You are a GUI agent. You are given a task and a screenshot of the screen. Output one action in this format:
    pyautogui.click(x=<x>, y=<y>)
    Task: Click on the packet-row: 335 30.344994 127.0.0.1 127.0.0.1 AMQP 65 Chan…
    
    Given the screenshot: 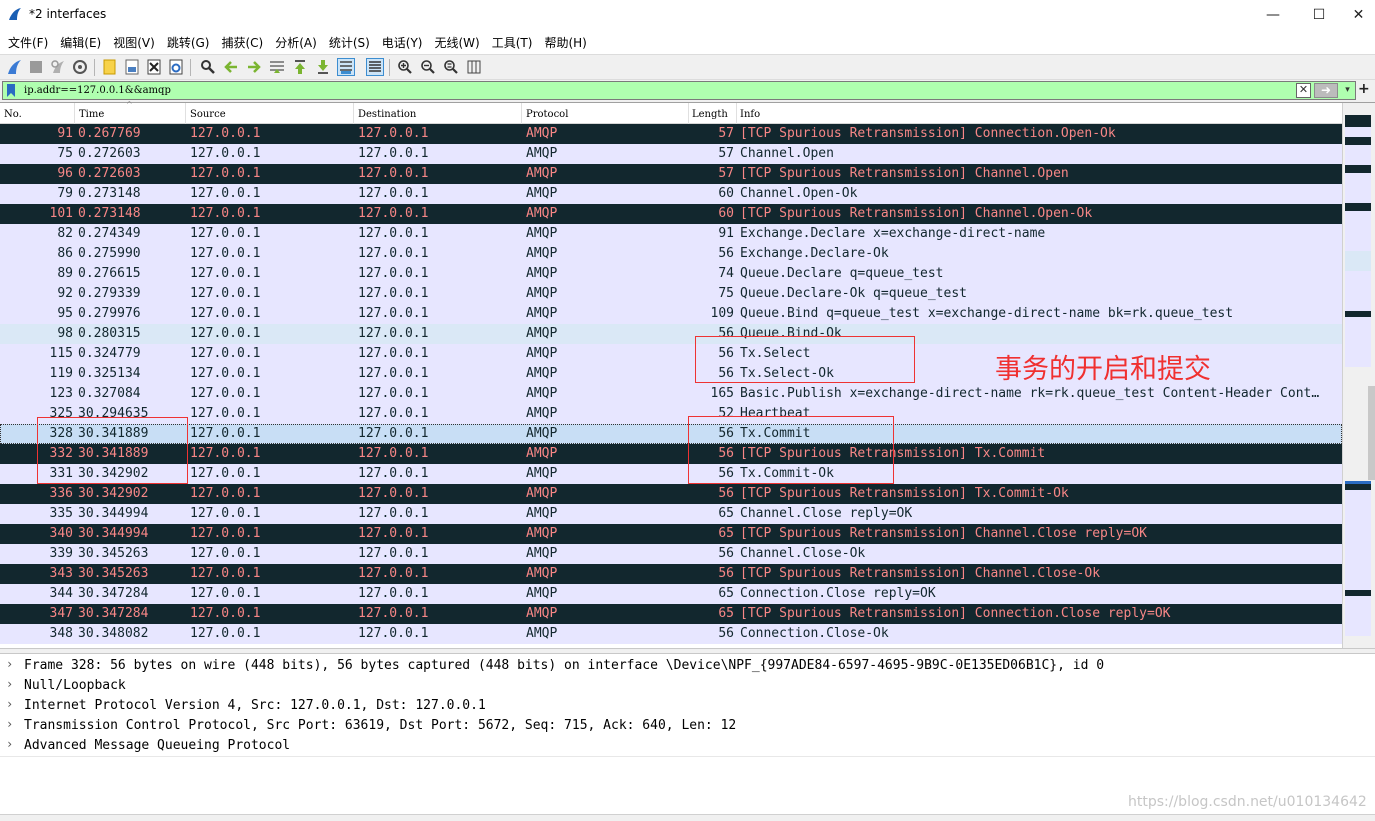 What is the action you would take?
    pyautogui.click(x=671, y=514)
    